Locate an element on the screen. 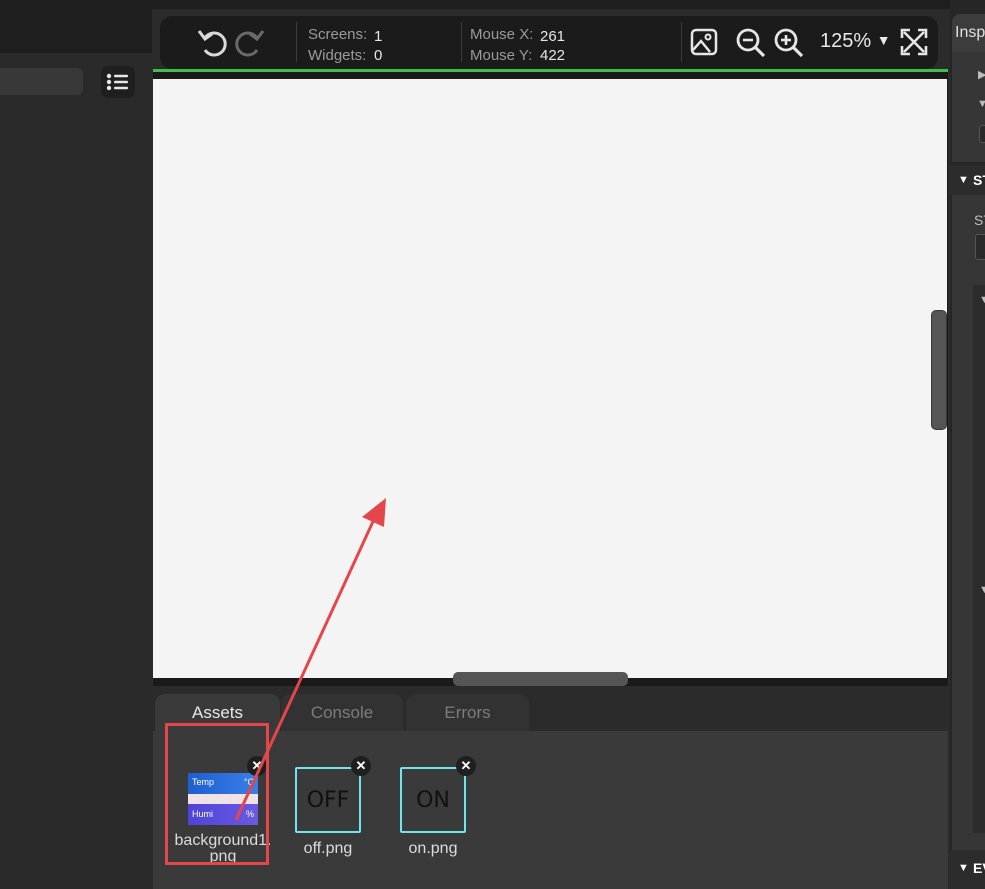 Image resolution: width=985 pixels, height=889 pixels. list-view-button is located at coordinates (118, 82).